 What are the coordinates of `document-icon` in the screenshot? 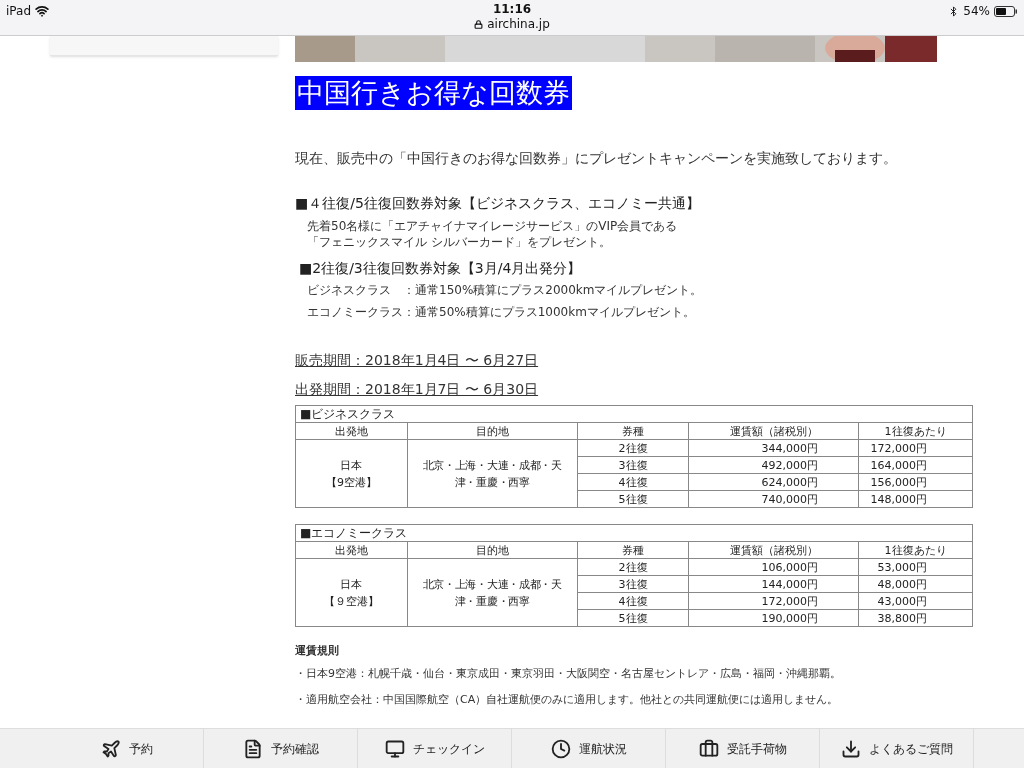 It's located at (252, 748).